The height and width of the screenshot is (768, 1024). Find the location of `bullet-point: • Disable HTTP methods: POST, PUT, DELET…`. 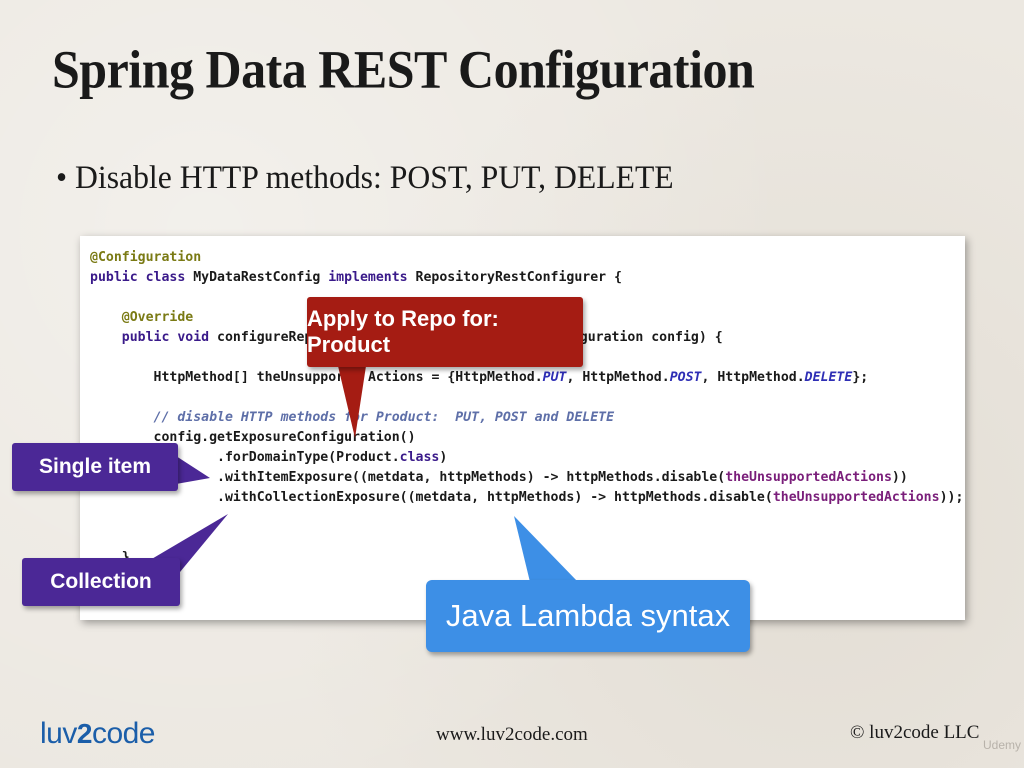

bullet-point: • Disable HTTP methods: POST, PUT, DELET… is located at coordinates (365, 178).